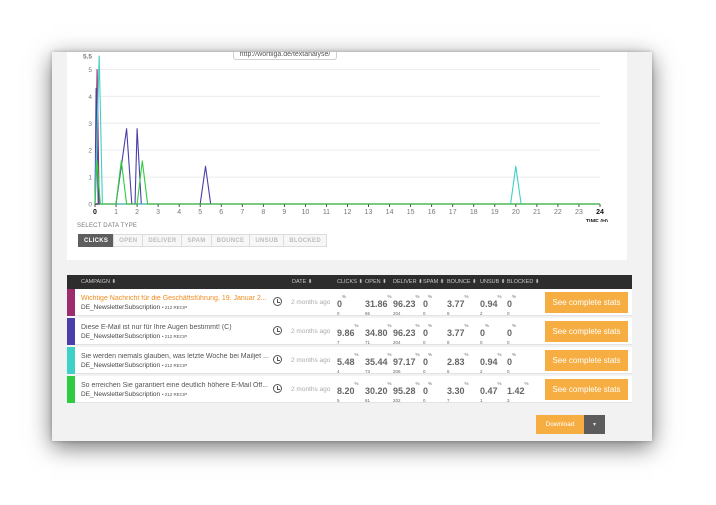 This screenshot has height=505, width=716. I want to click on stat-percent: 95.28, so click(404, 391).